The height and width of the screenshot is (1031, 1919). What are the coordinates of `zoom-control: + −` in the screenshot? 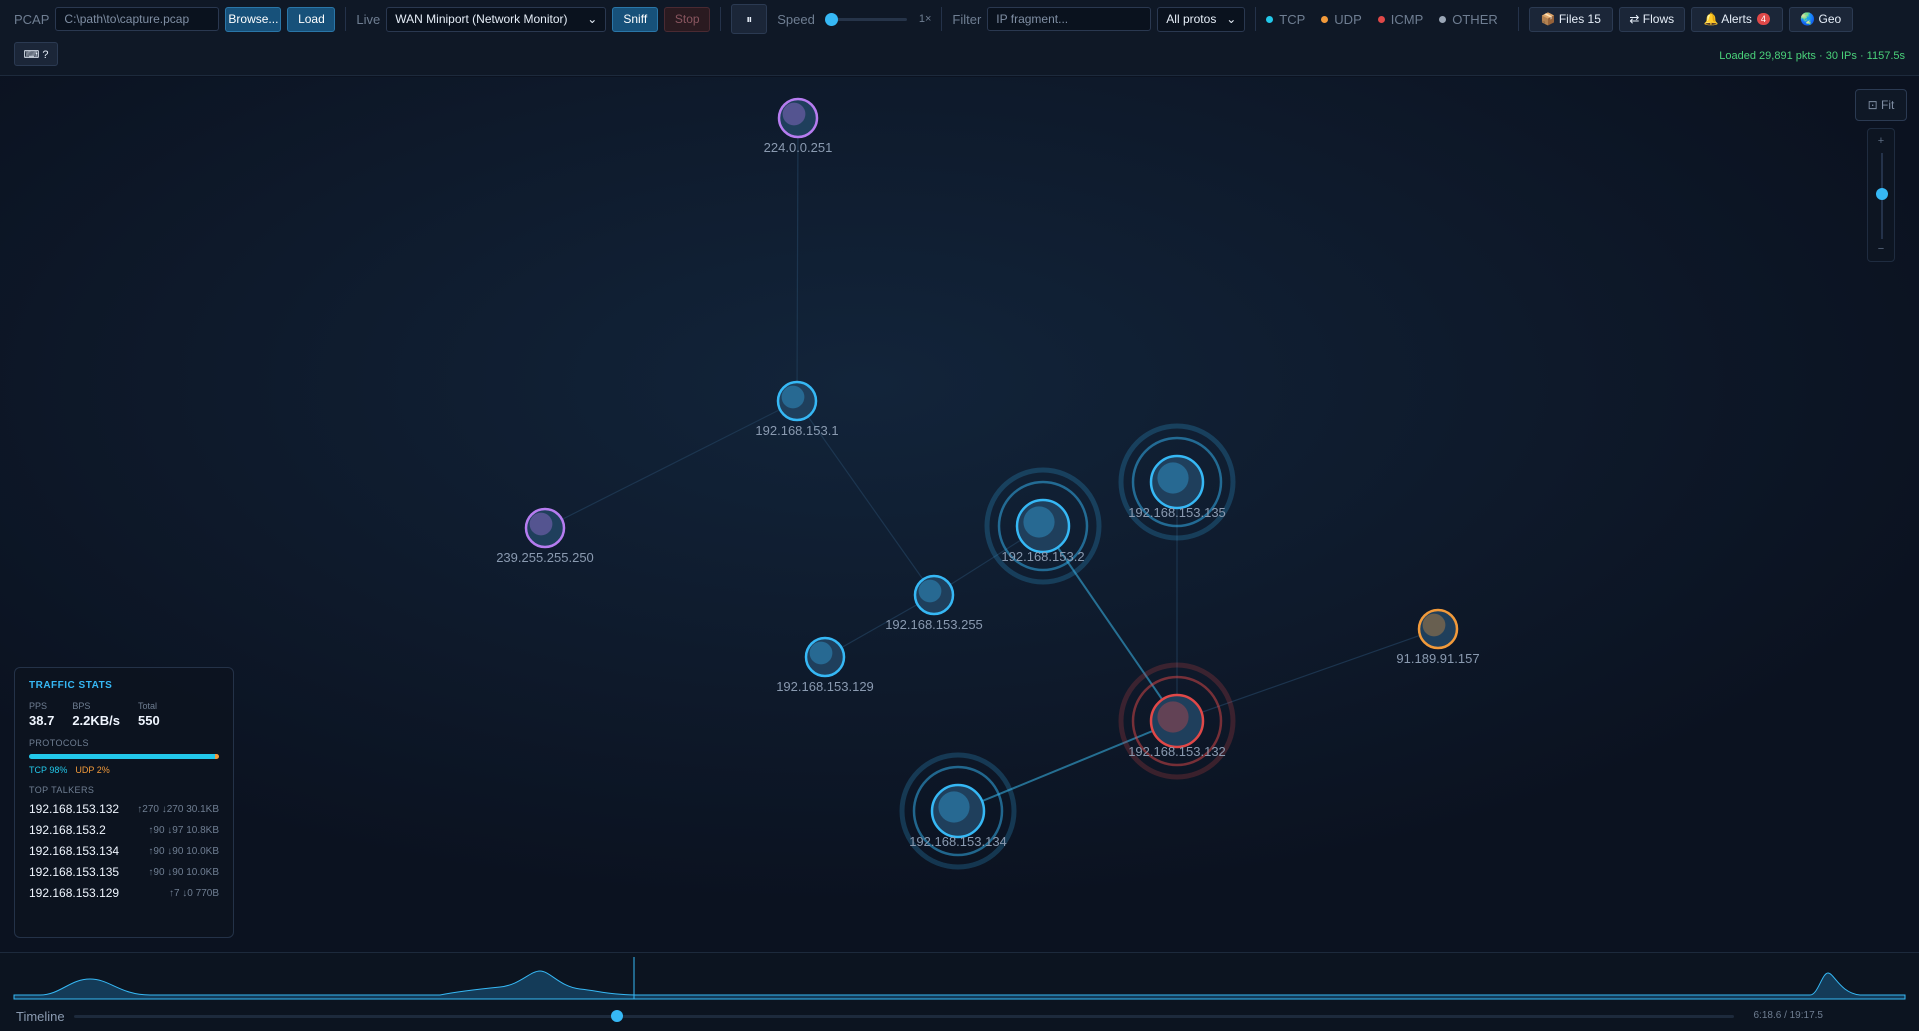 It's located at (1881, 195).